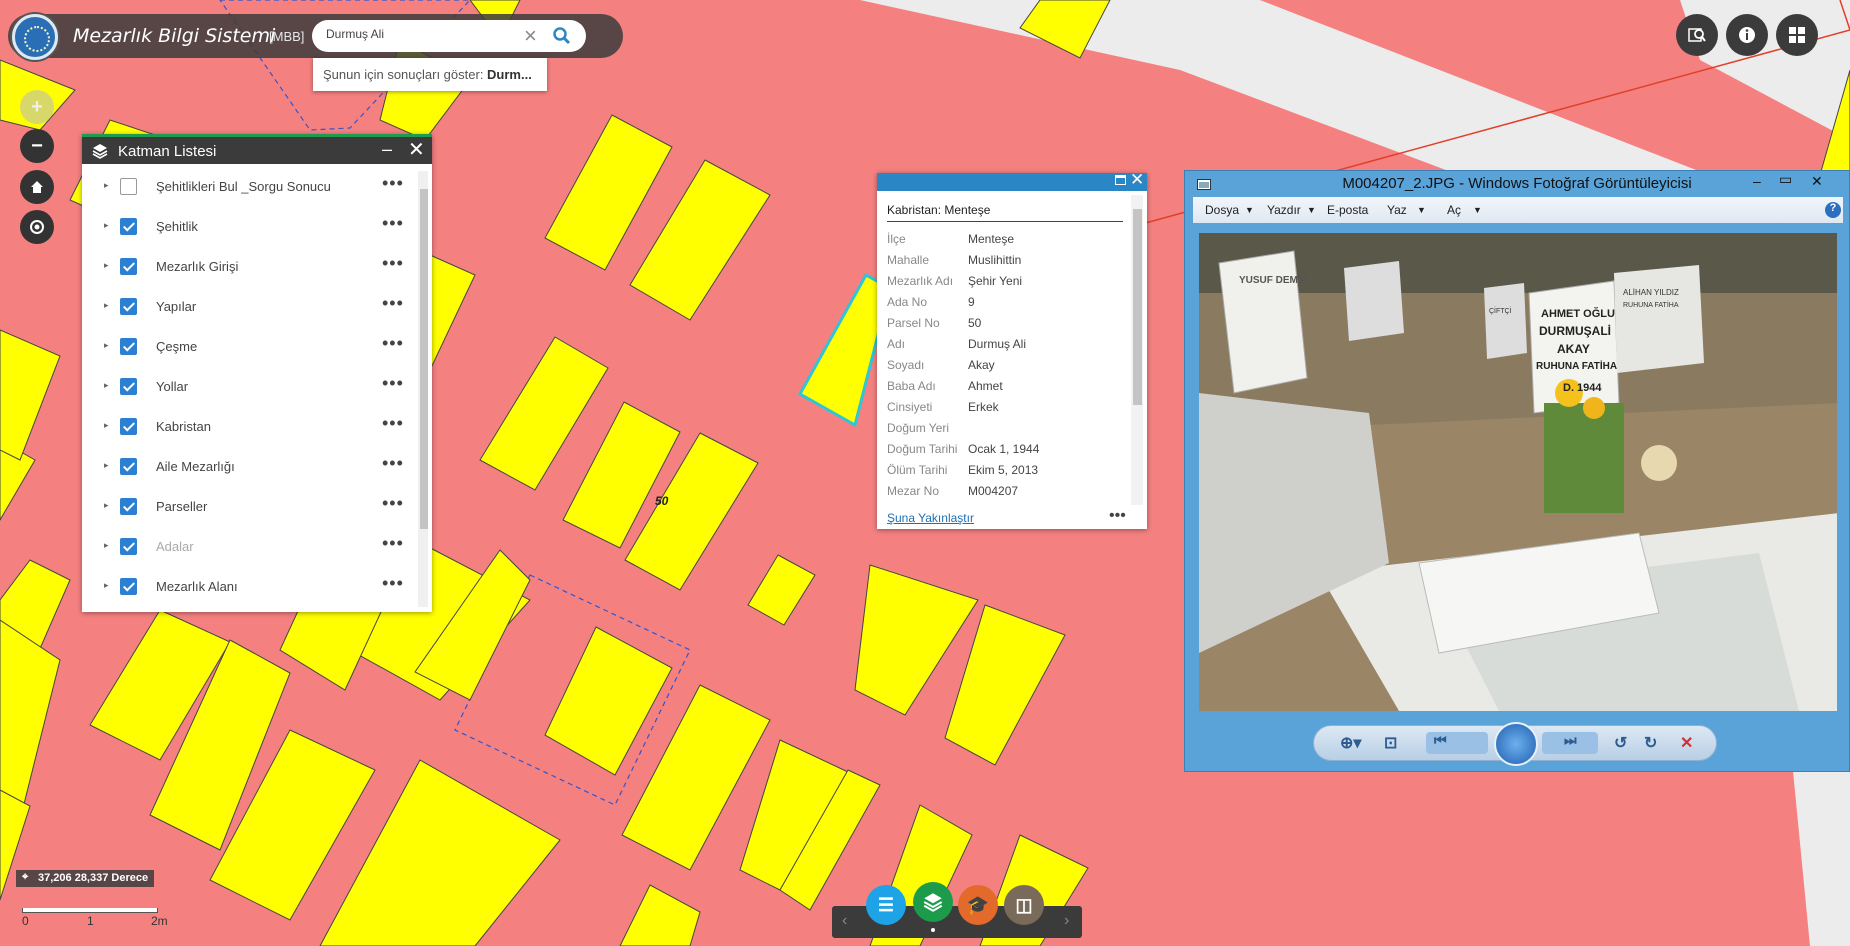  I want to click on maximize-button, so click(1120, 180).